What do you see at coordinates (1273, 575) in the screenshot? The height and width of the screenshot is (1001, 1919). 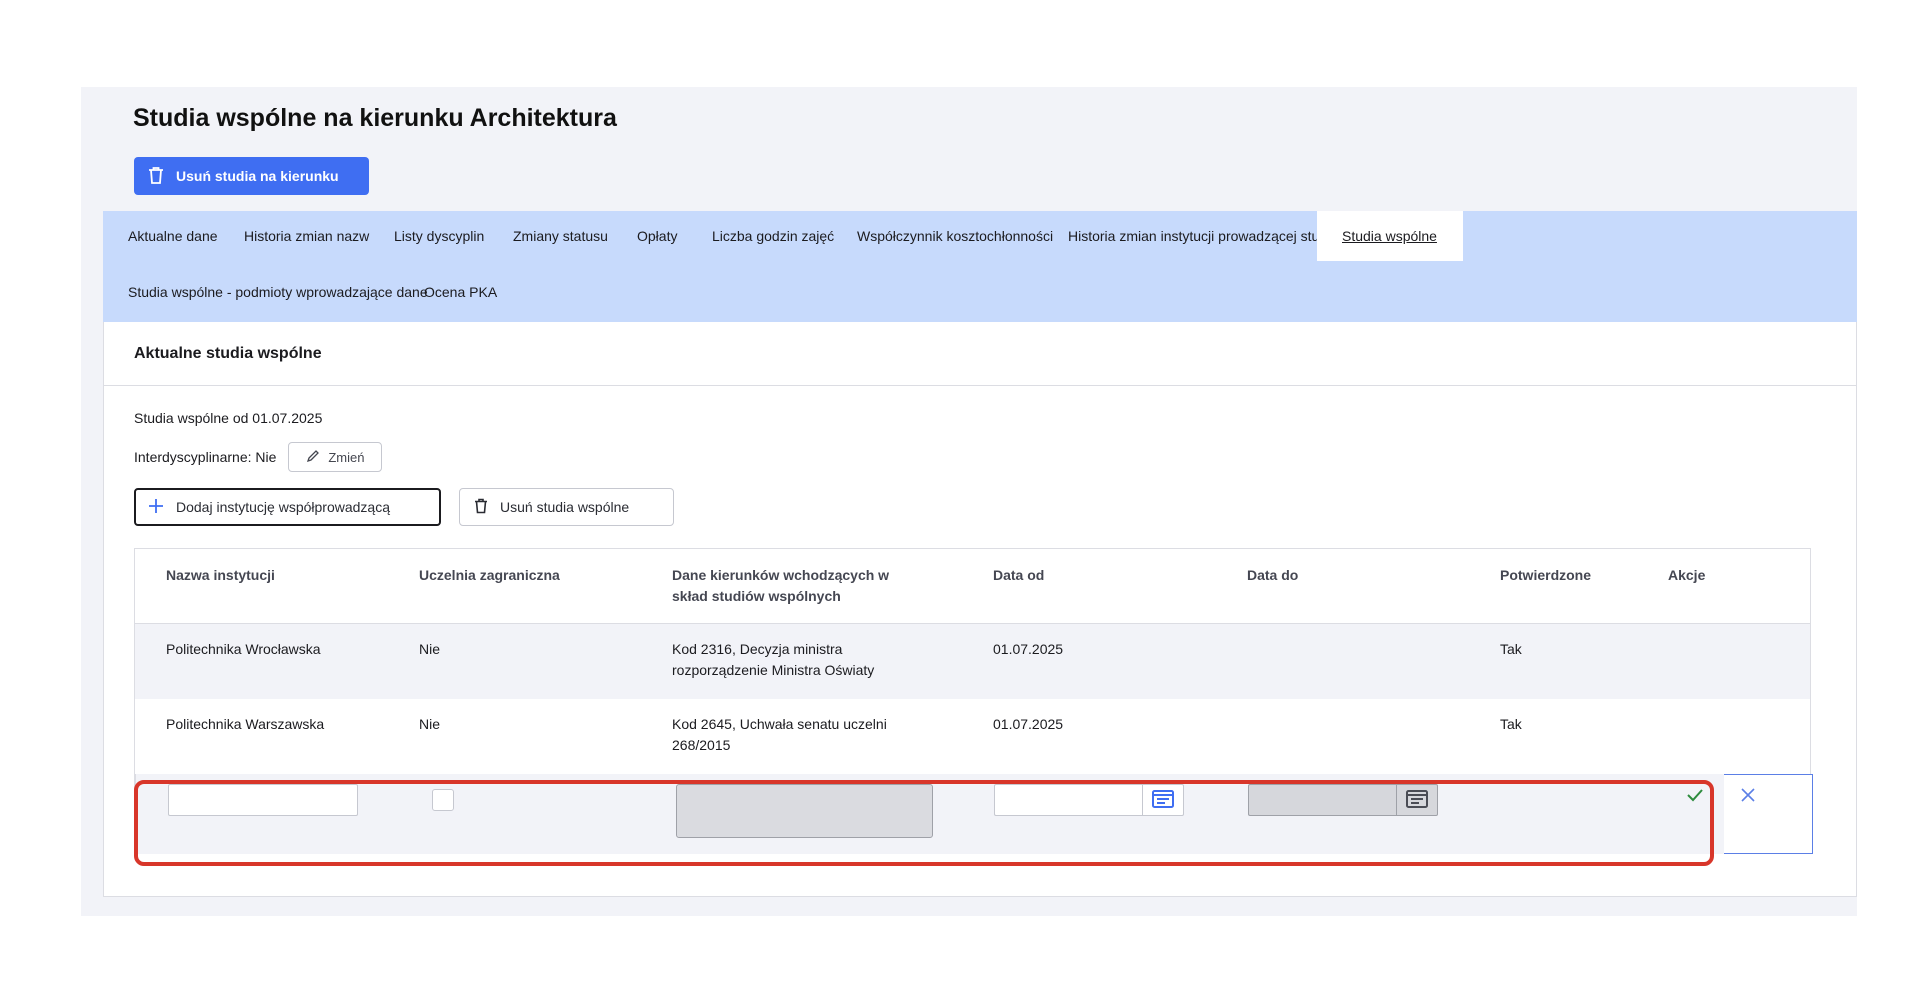 I see `header-date-to: Data do` at bounding box center [1273, 575].